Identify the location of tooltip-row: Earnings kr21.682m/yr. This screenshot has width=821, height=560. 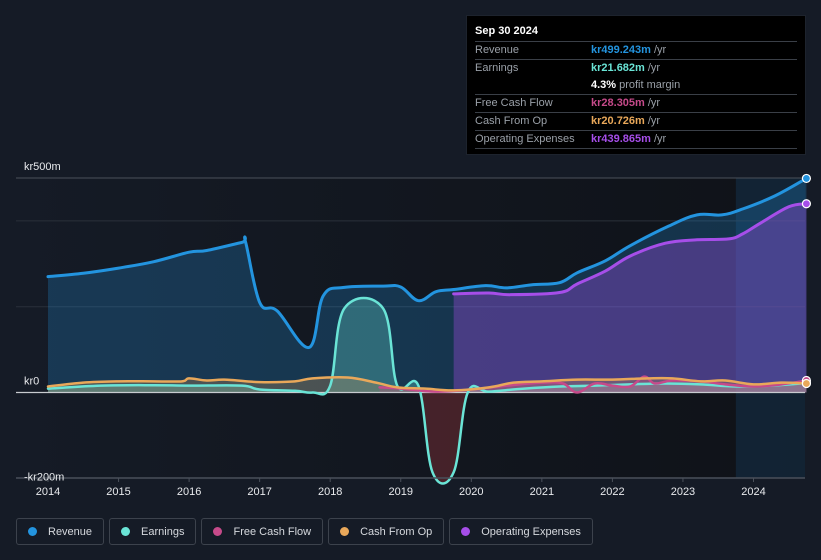
(636, 68).